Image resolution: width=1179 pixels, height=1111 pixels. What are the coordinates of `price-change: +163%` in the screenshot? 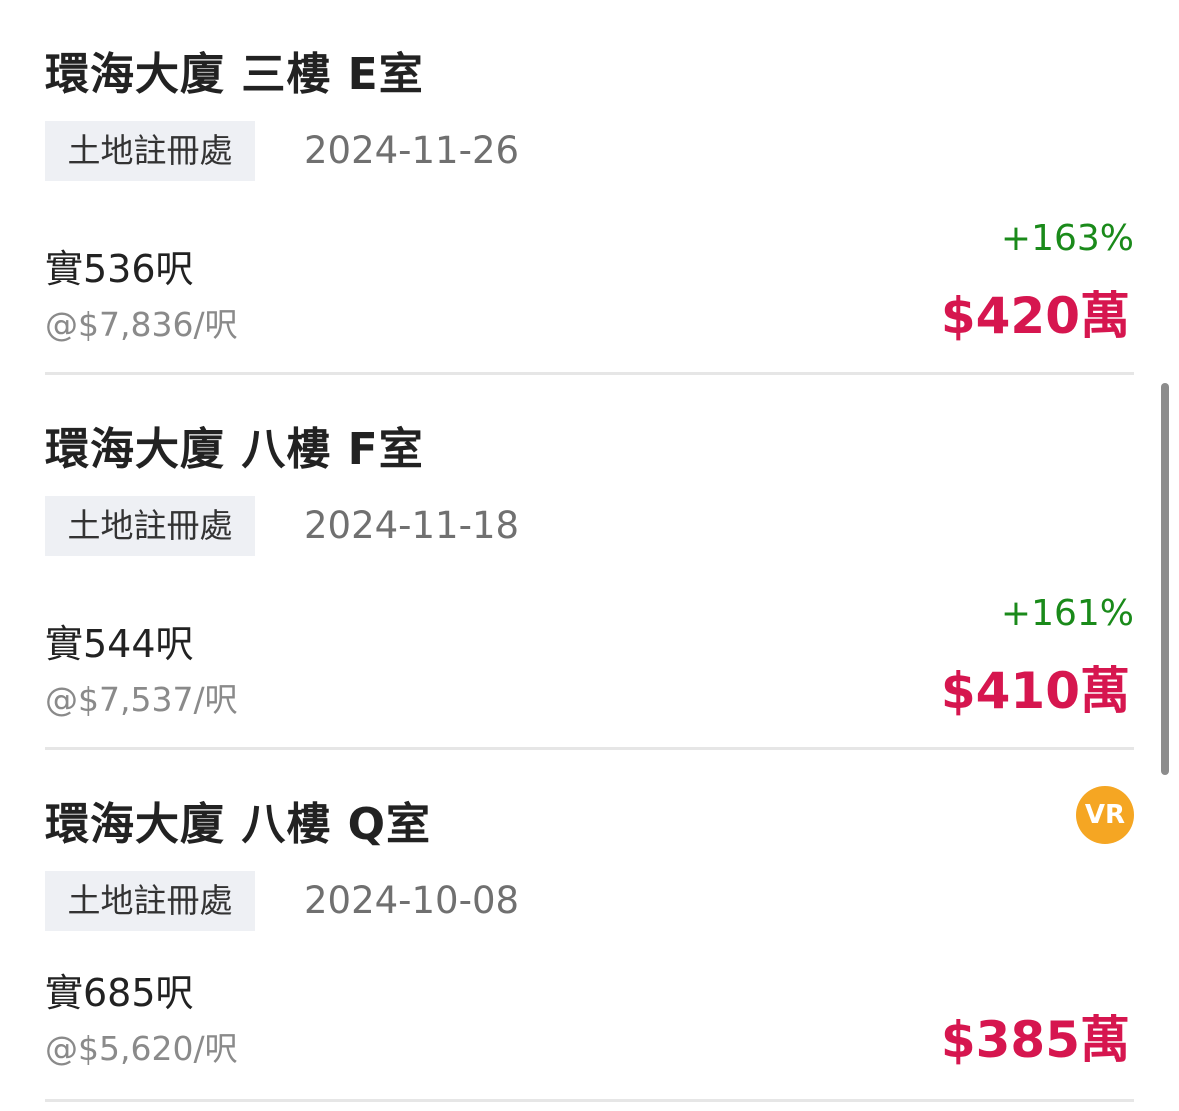 It's located at (1067, 238).